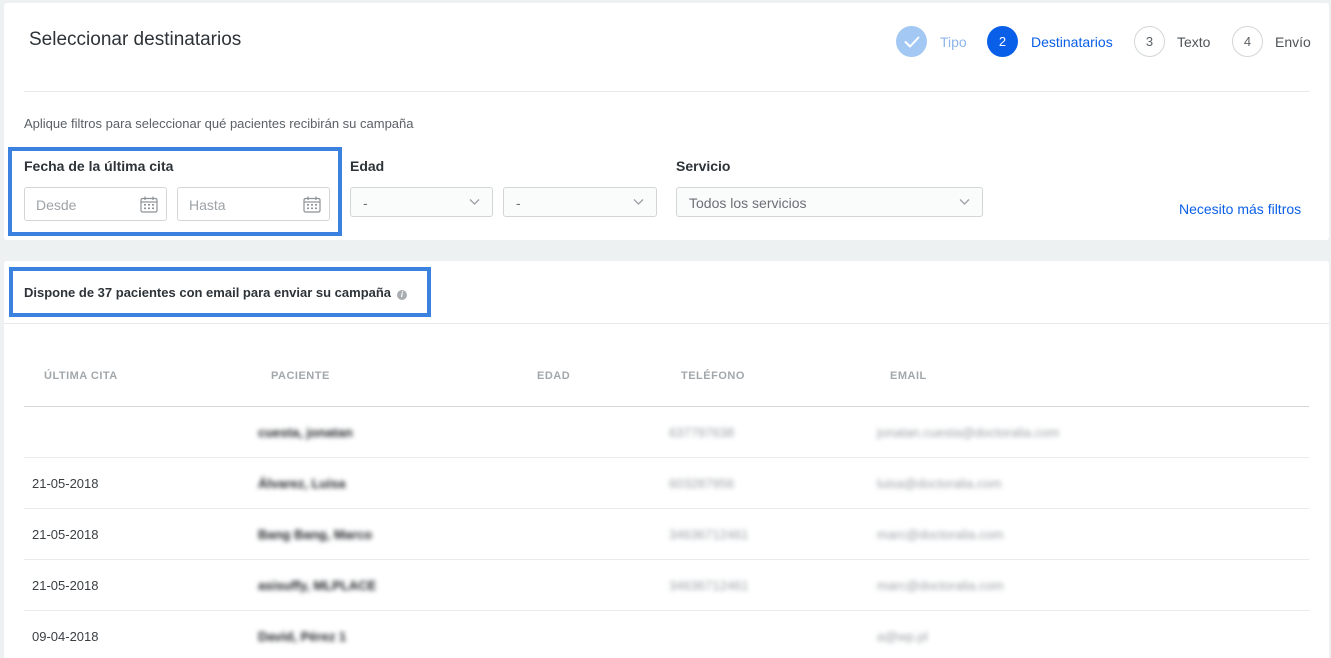 The width and height of the screenshot is (1331, 658). What do you see at coordinates (305, 432) in the screenshot?
I see `cell-paciente: cuesta, jonatan` at bounding box center [305, 432].